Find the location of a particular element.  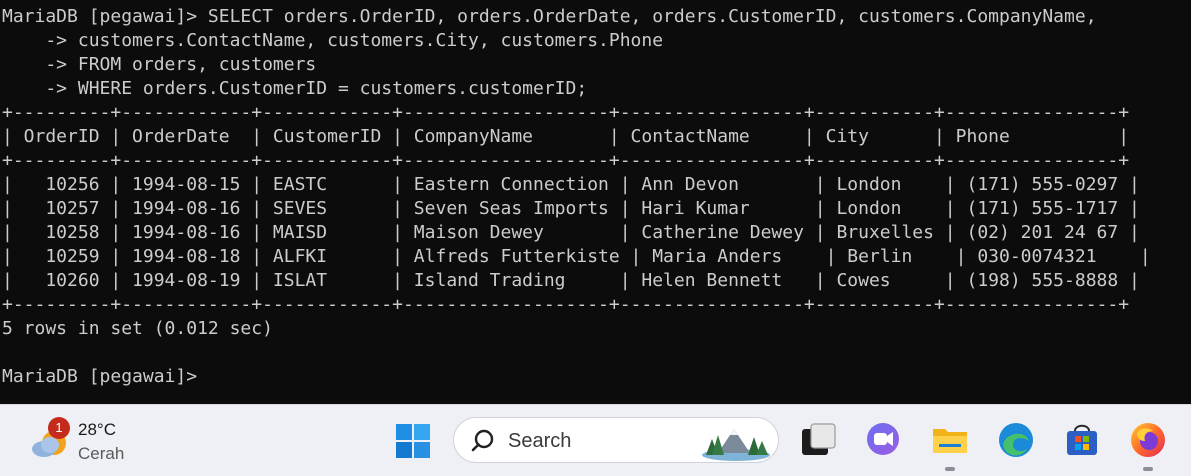

search-icon is located at coordinates (482, 440).